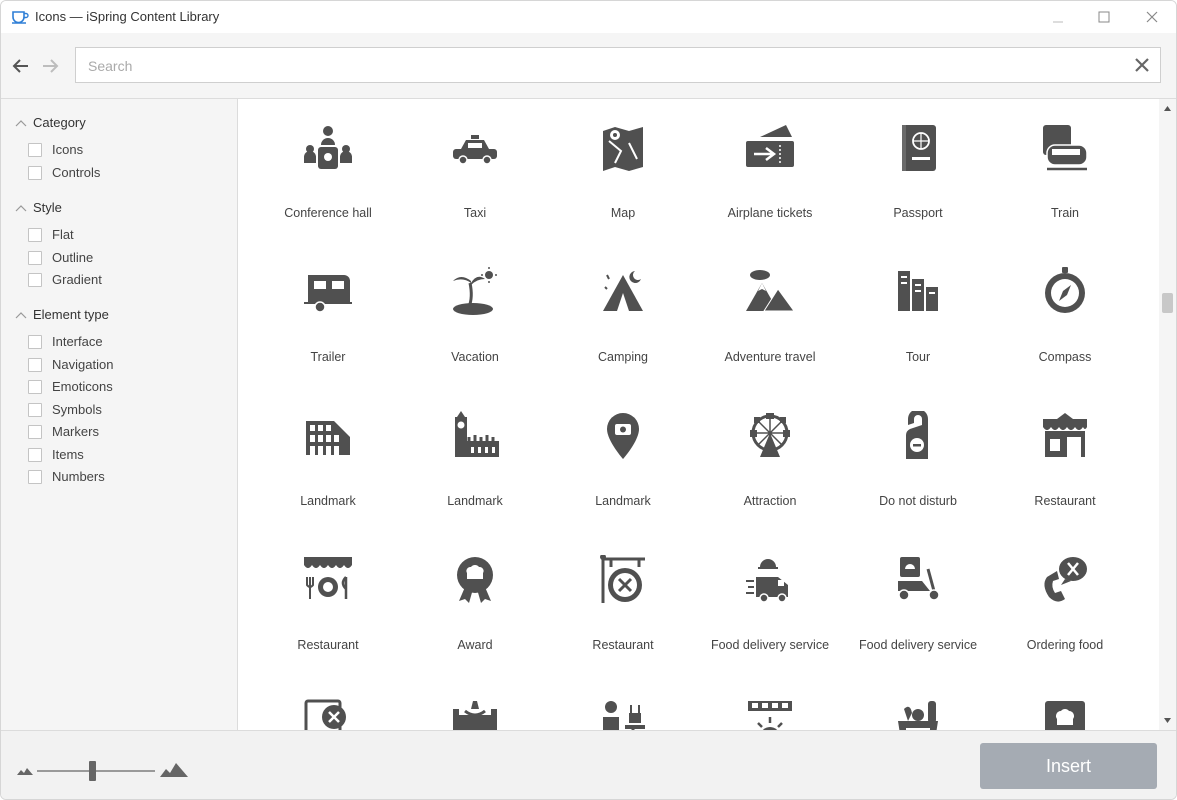  Describe the element at coordinates (174, 769) in the screenshot. I see `large-thumbnails-icon` at that location.